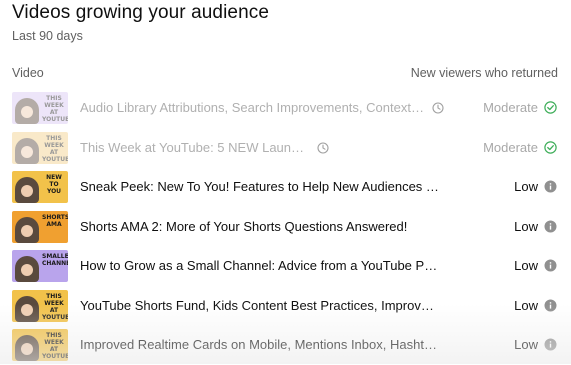  Describe the element at coordinates (40, 266) in the screenshot. I see `video-thumbnail: SMALLER CHANNELS` at that location.